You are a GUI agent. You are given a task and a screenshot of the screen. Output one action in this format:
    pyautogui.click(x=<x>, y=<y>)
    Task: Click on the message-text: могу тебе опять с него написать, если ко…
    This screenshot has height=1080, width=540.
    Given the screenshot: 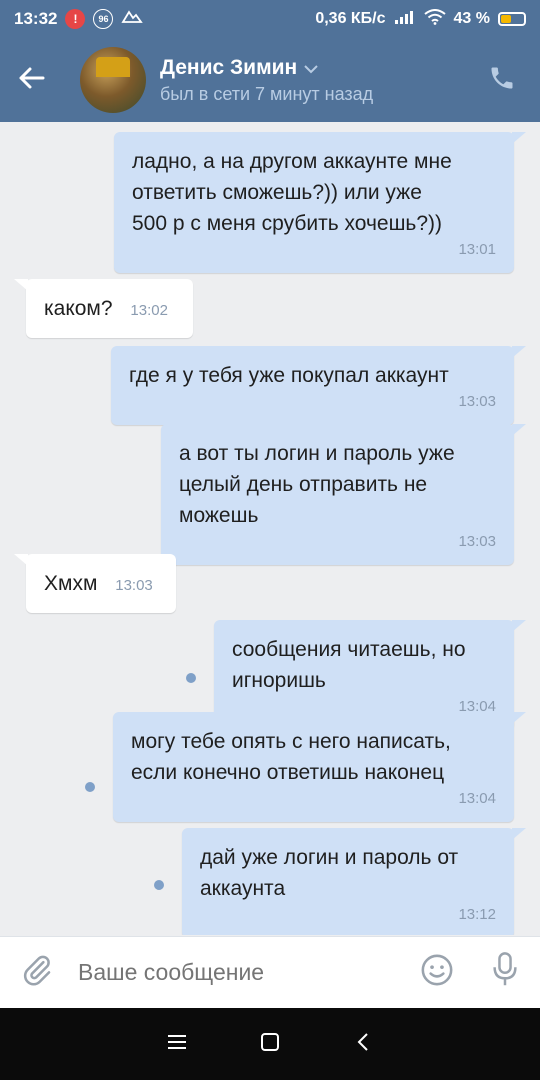 What is the action you would take?
    pyautogui.click(x=291, y=757)
    